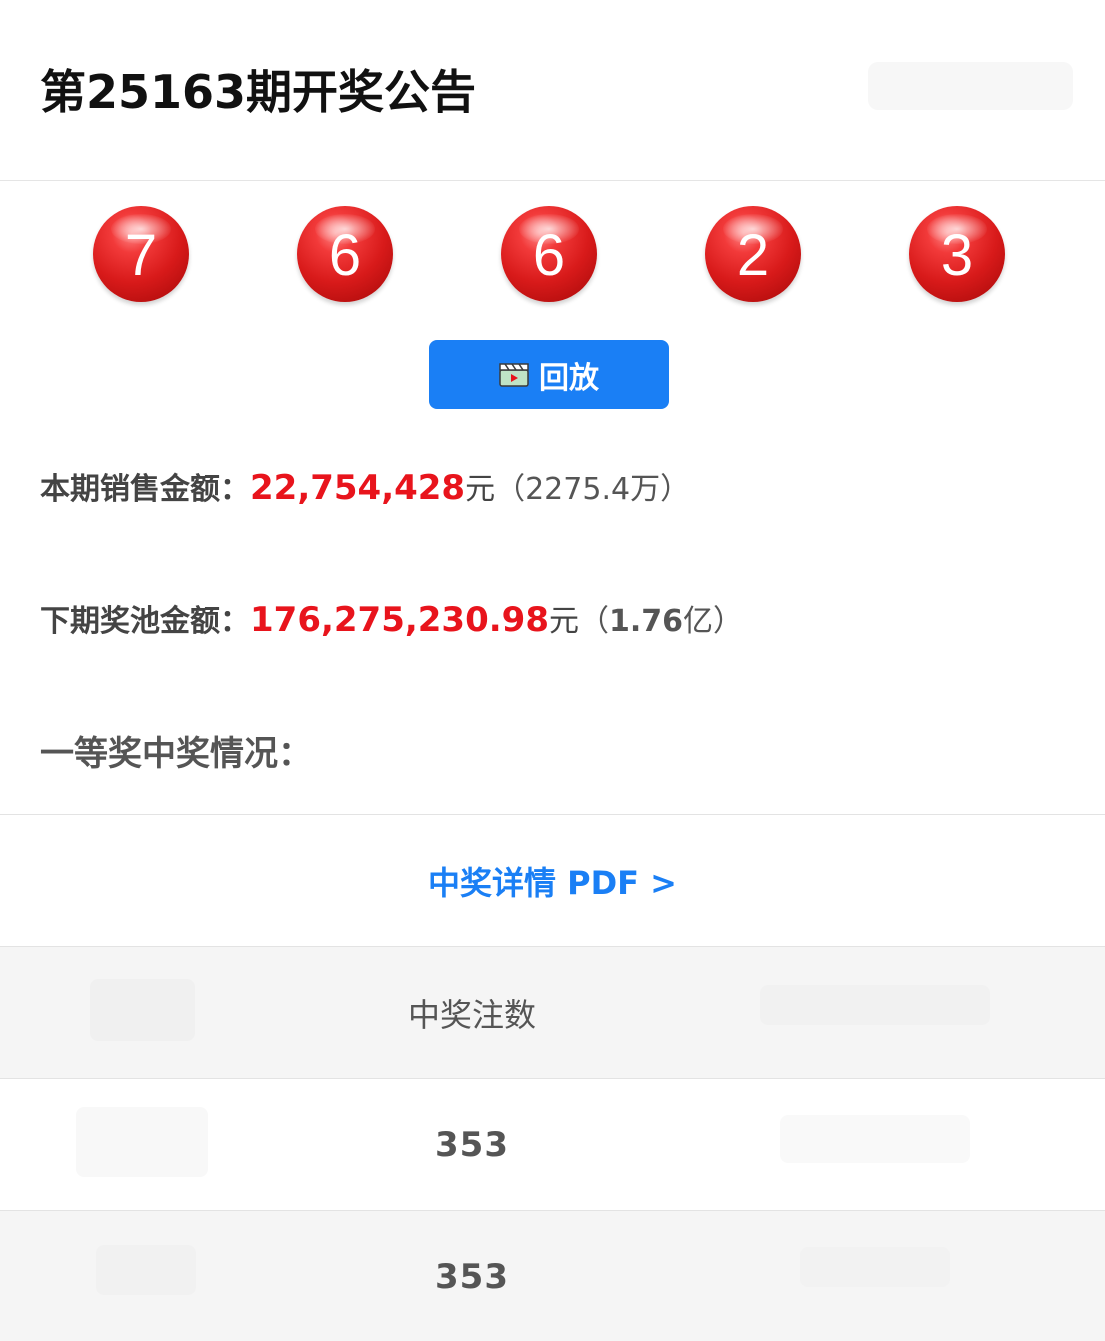 The height and width of the screenshot is (1341, 1105). I want to click on number-ball: 3, so click(957, 254).